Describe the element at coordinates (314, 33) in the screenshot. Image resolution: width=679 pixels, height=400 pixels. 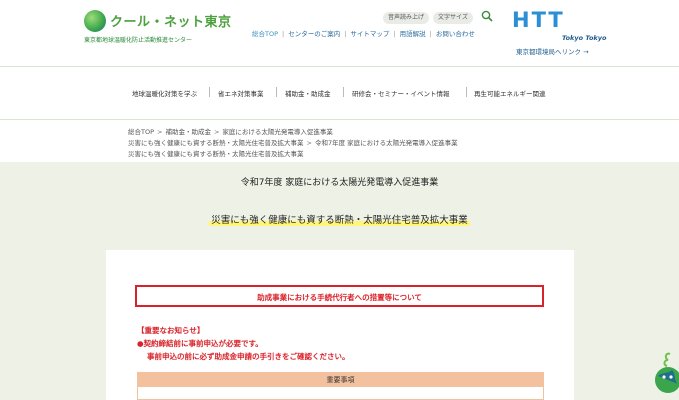
I see `topnav-item-center: センターのご案内` at that location.